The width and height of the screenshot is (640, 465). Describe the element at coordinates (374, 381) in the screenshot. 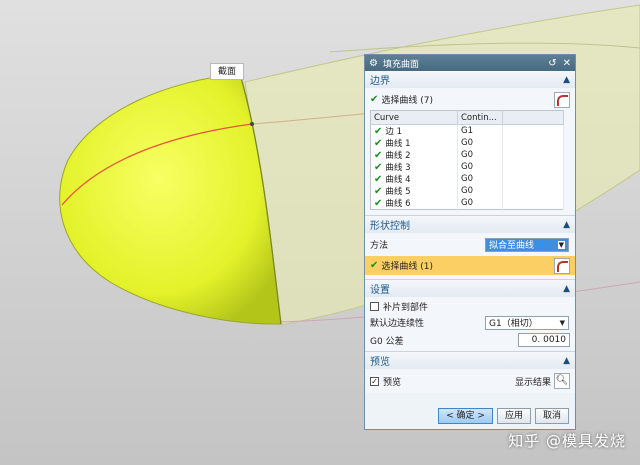

I see `preview-checkbox: ✓` at that location.